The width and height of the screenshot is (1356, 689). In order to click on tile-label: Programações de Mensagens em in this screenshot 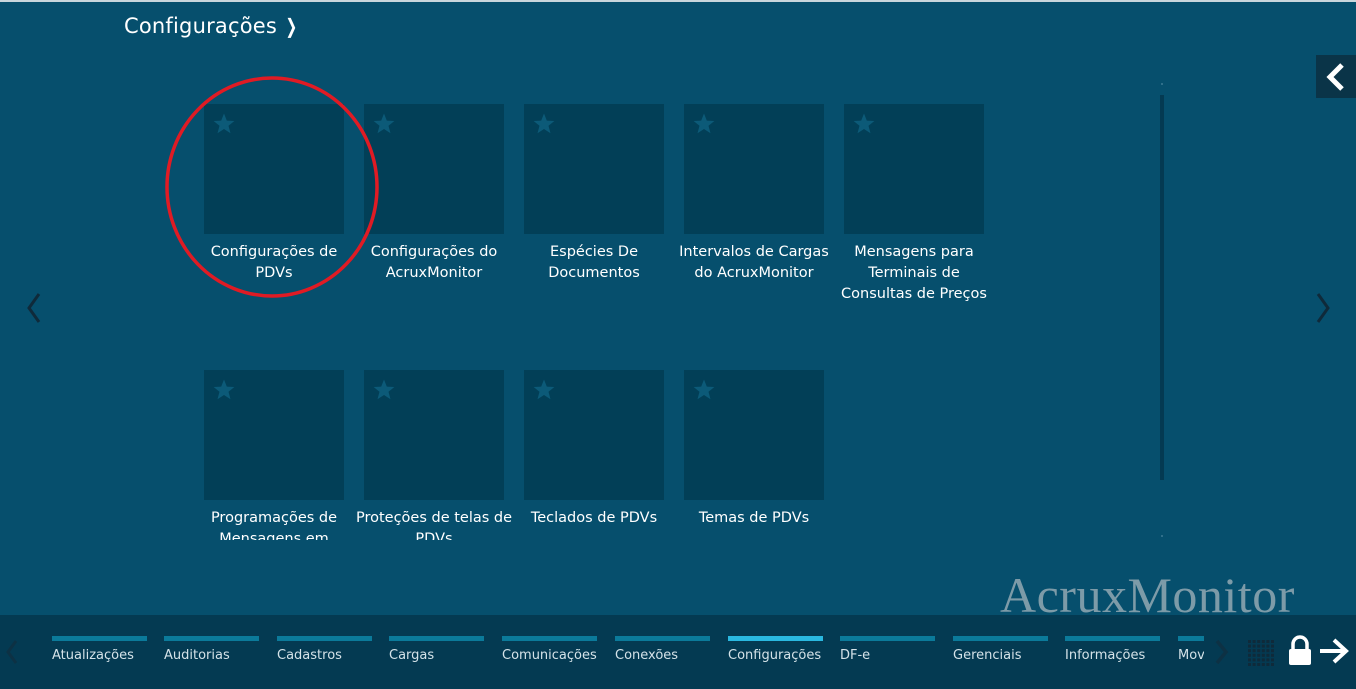, I will do `click(279, 524)`.